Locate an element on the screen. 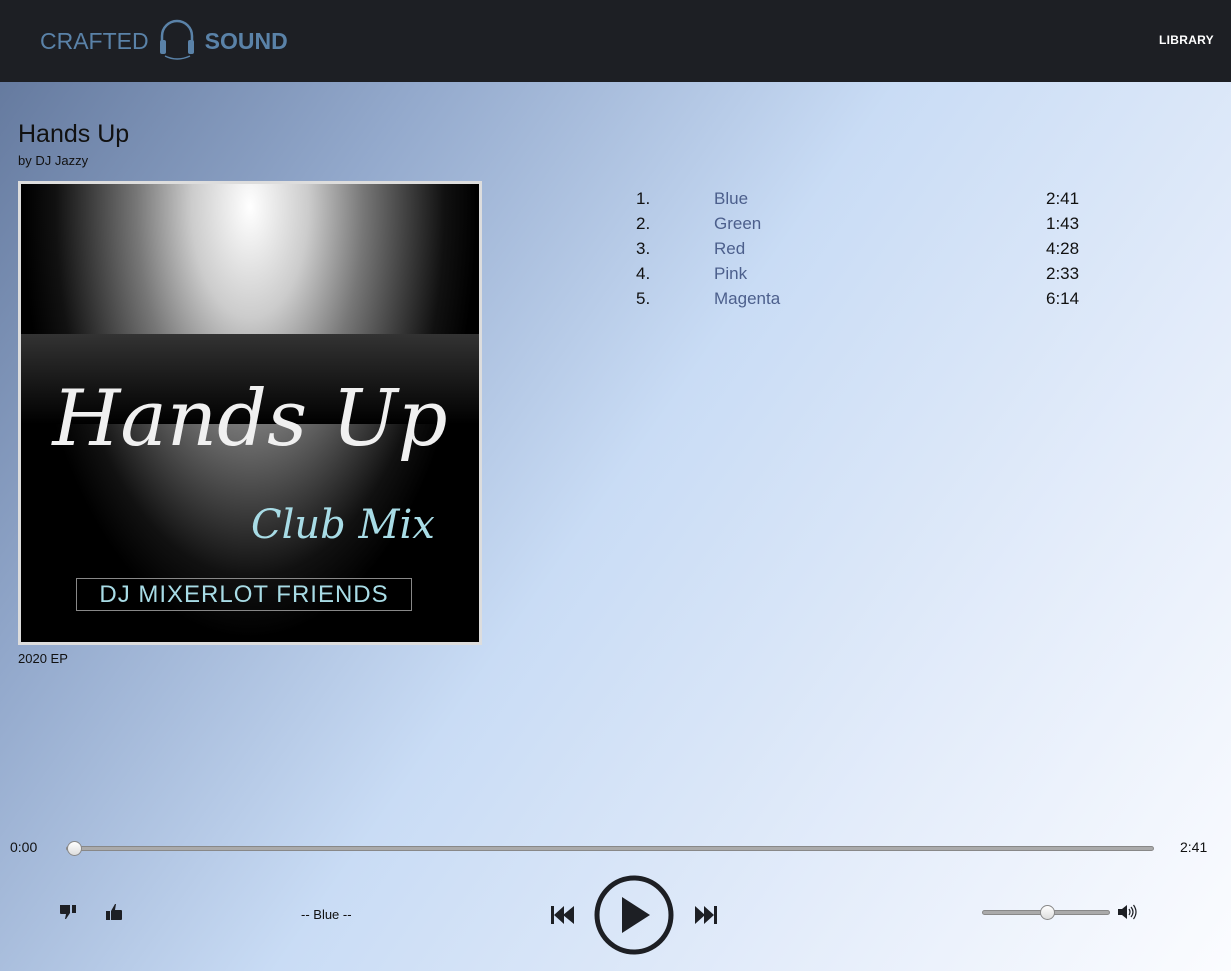 The image size is (1231, 971). headphones-icon is located at coordinates (176, 39).